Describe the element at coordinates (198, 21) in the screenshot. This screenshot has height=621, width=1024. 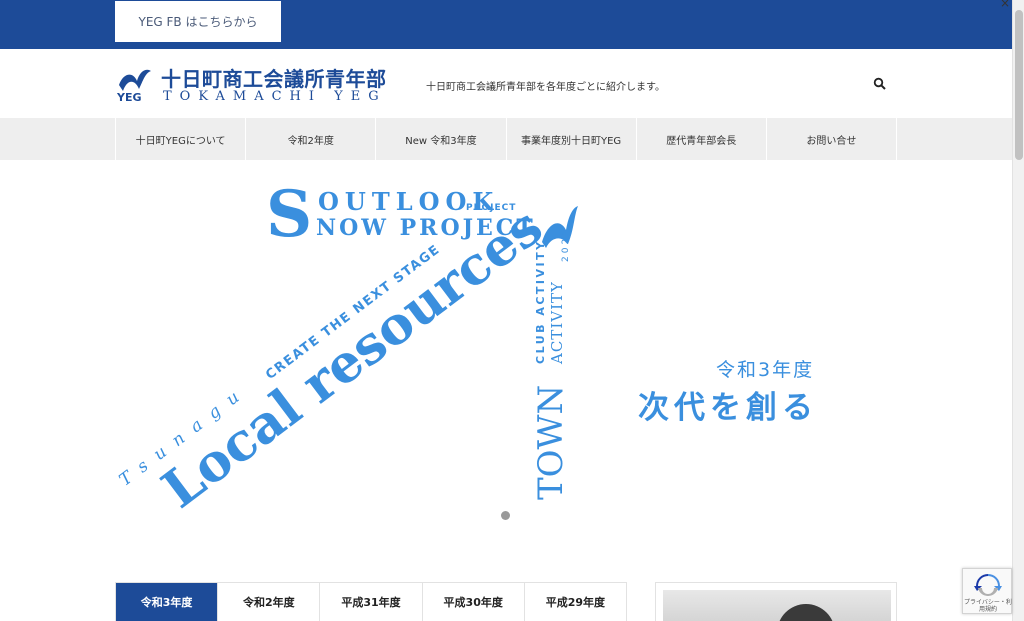
I see `yeg-fb-button: YEG FB はこちらから` at that location.